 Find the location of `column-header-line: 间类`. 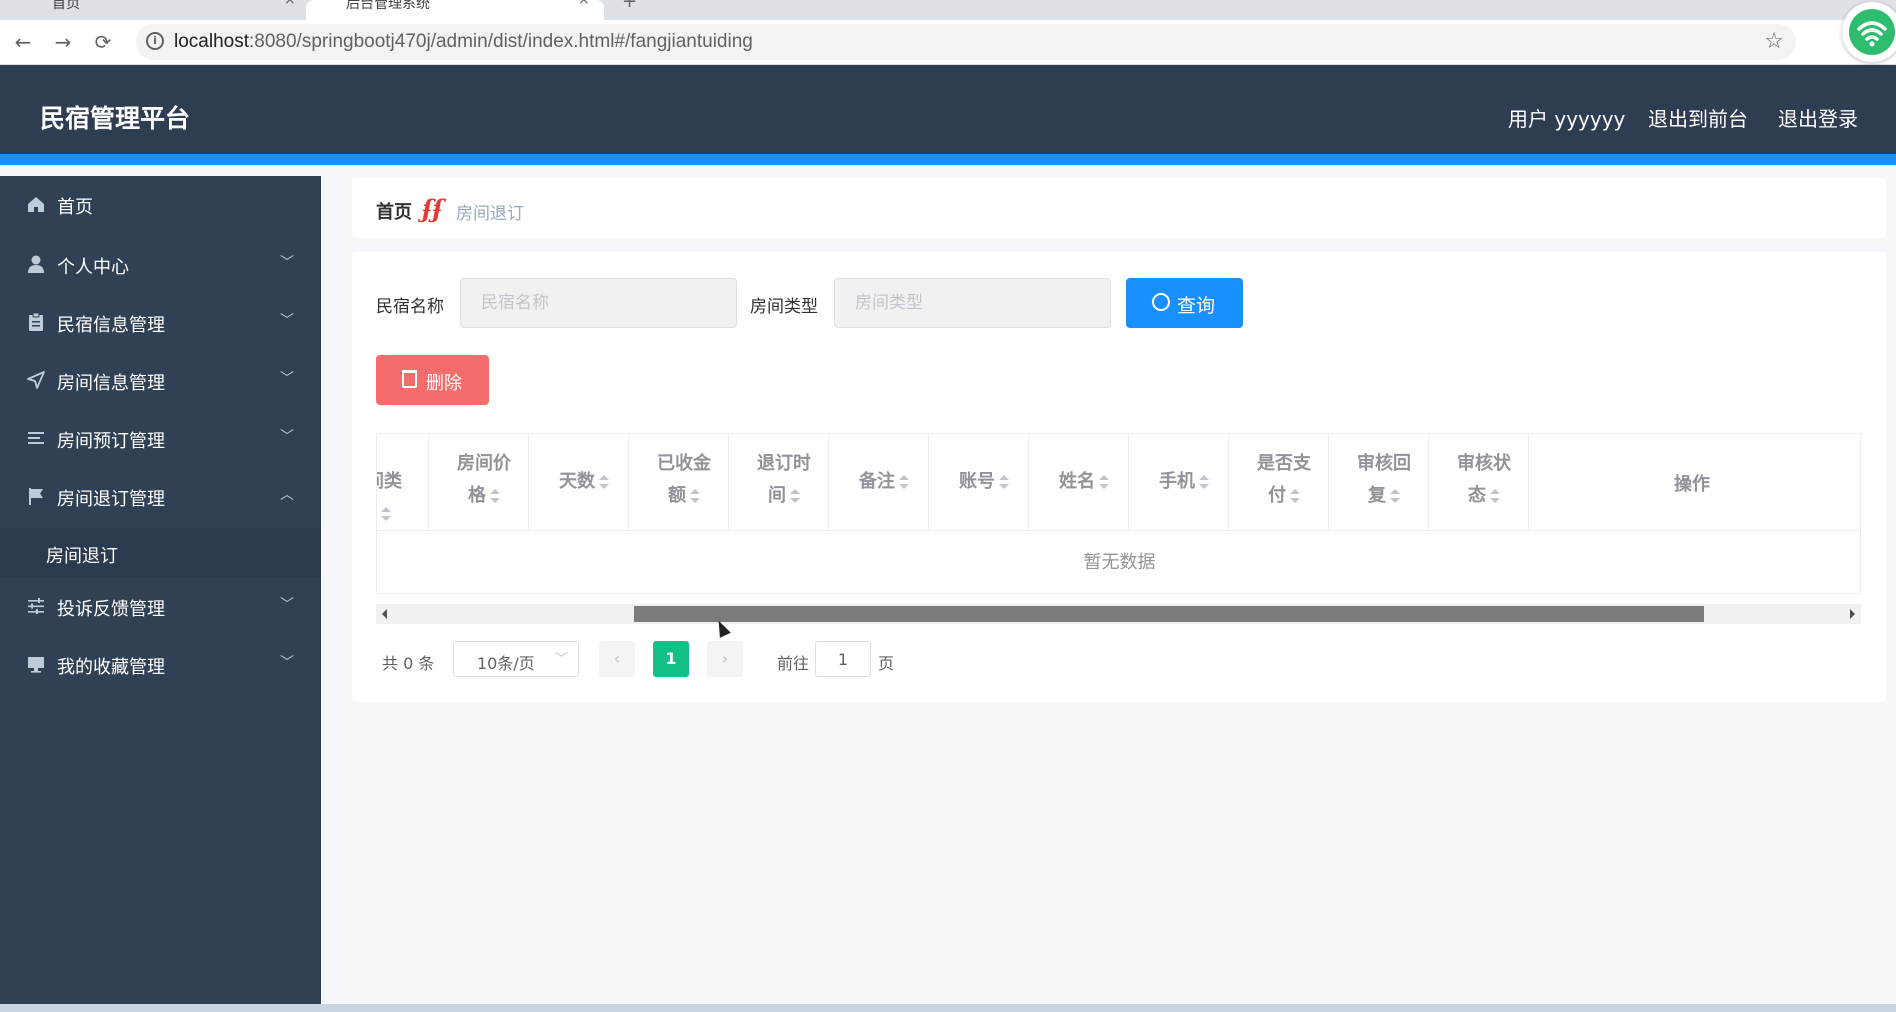

column-header-line: 间类 is located at coordinates (389, 481).